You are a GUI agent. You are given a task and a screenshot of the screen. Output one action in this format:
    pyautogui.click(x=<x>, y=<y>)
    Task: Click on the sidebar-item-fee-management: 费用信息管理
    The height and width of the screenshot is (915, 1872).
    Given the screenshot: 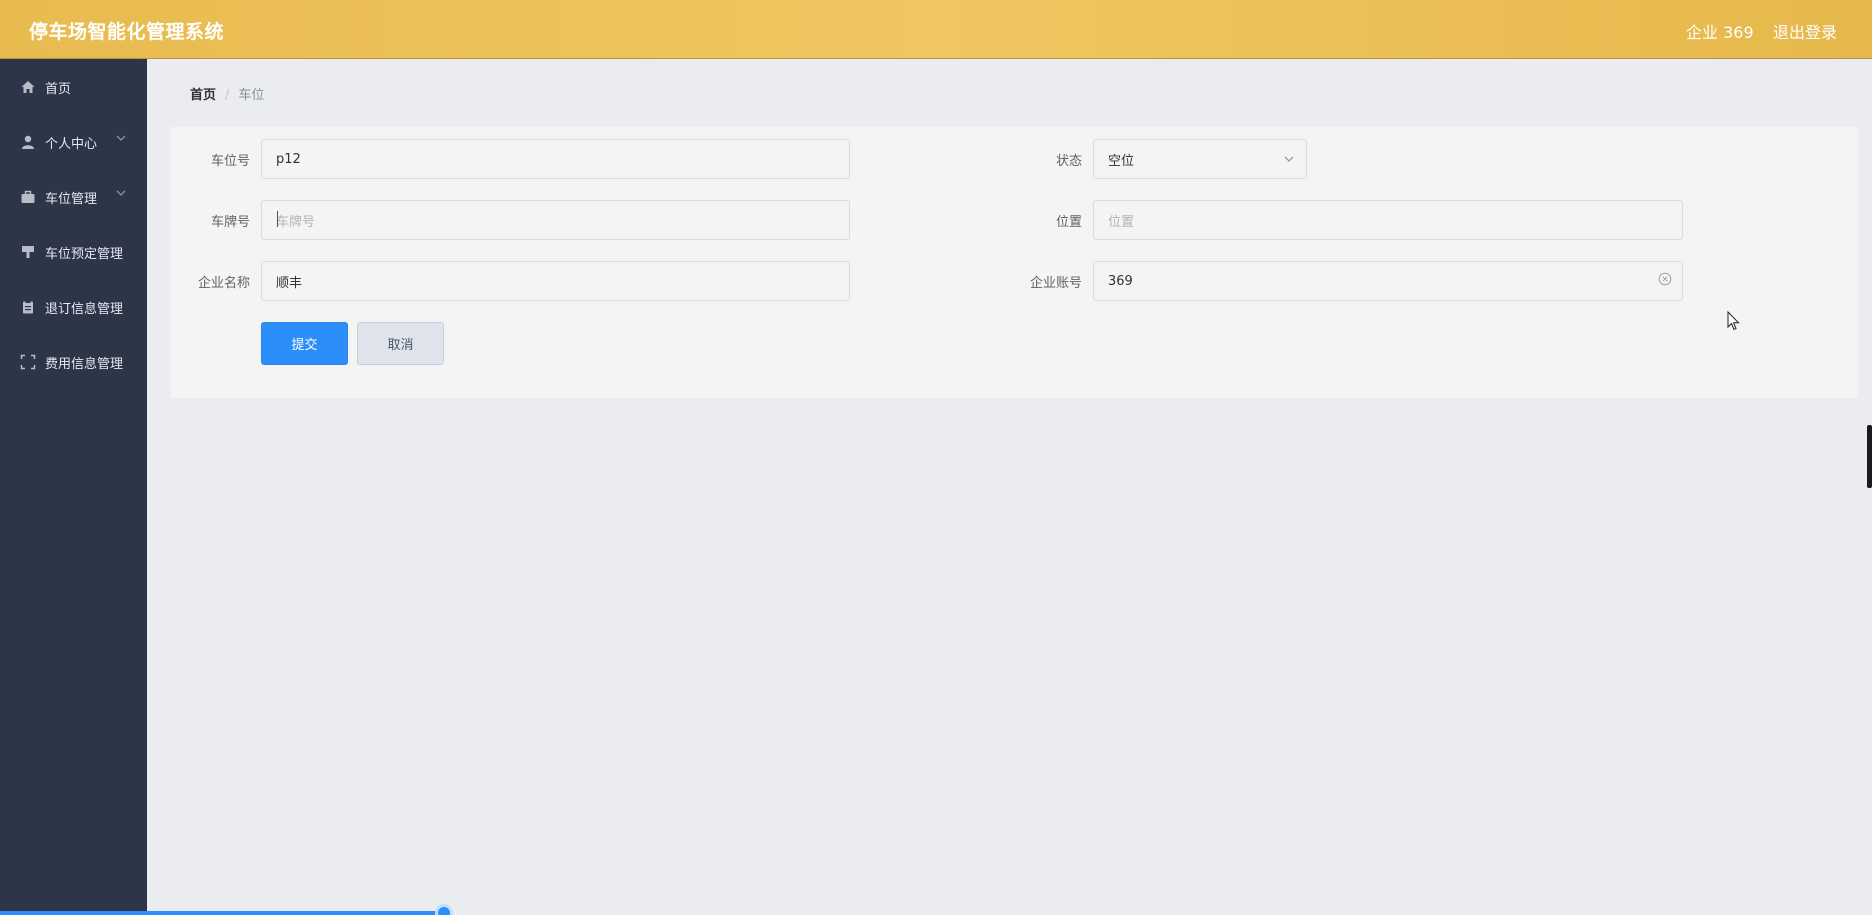 What is the action you would take?
    pyautogui.click(x=73, y=362)
    